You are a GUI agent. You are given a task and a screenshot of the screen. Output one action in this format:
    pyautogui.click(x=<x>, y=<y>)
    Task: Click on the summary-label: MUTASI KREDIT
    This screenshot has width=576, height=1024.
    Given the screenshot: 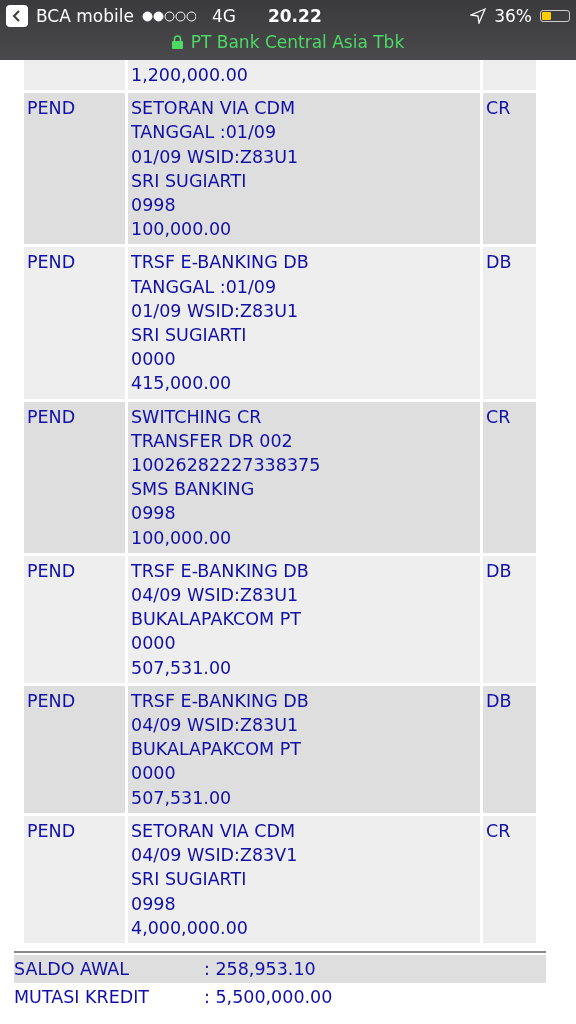 What is the action you would take?
    pyautogui.click(x=82, y=997)
    